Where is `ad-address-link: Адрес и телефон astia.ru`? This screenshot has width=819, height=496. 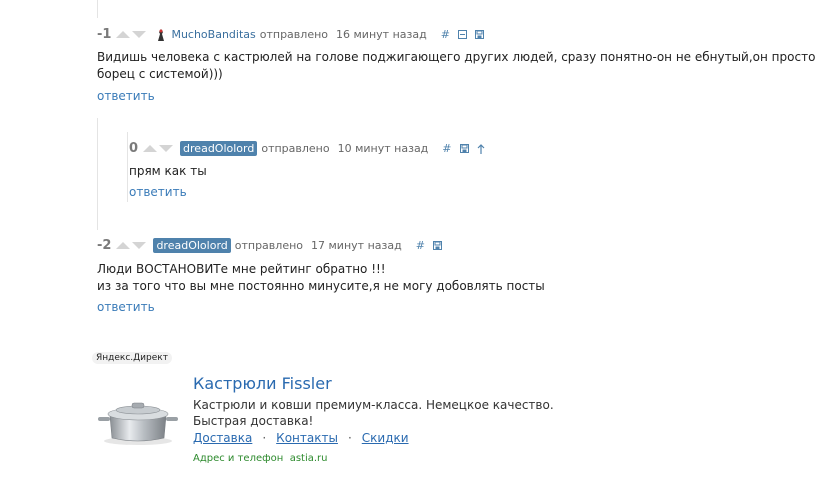
ad-address-link: Адрес и телефон astia.ru is located at coordinates (260, 458).